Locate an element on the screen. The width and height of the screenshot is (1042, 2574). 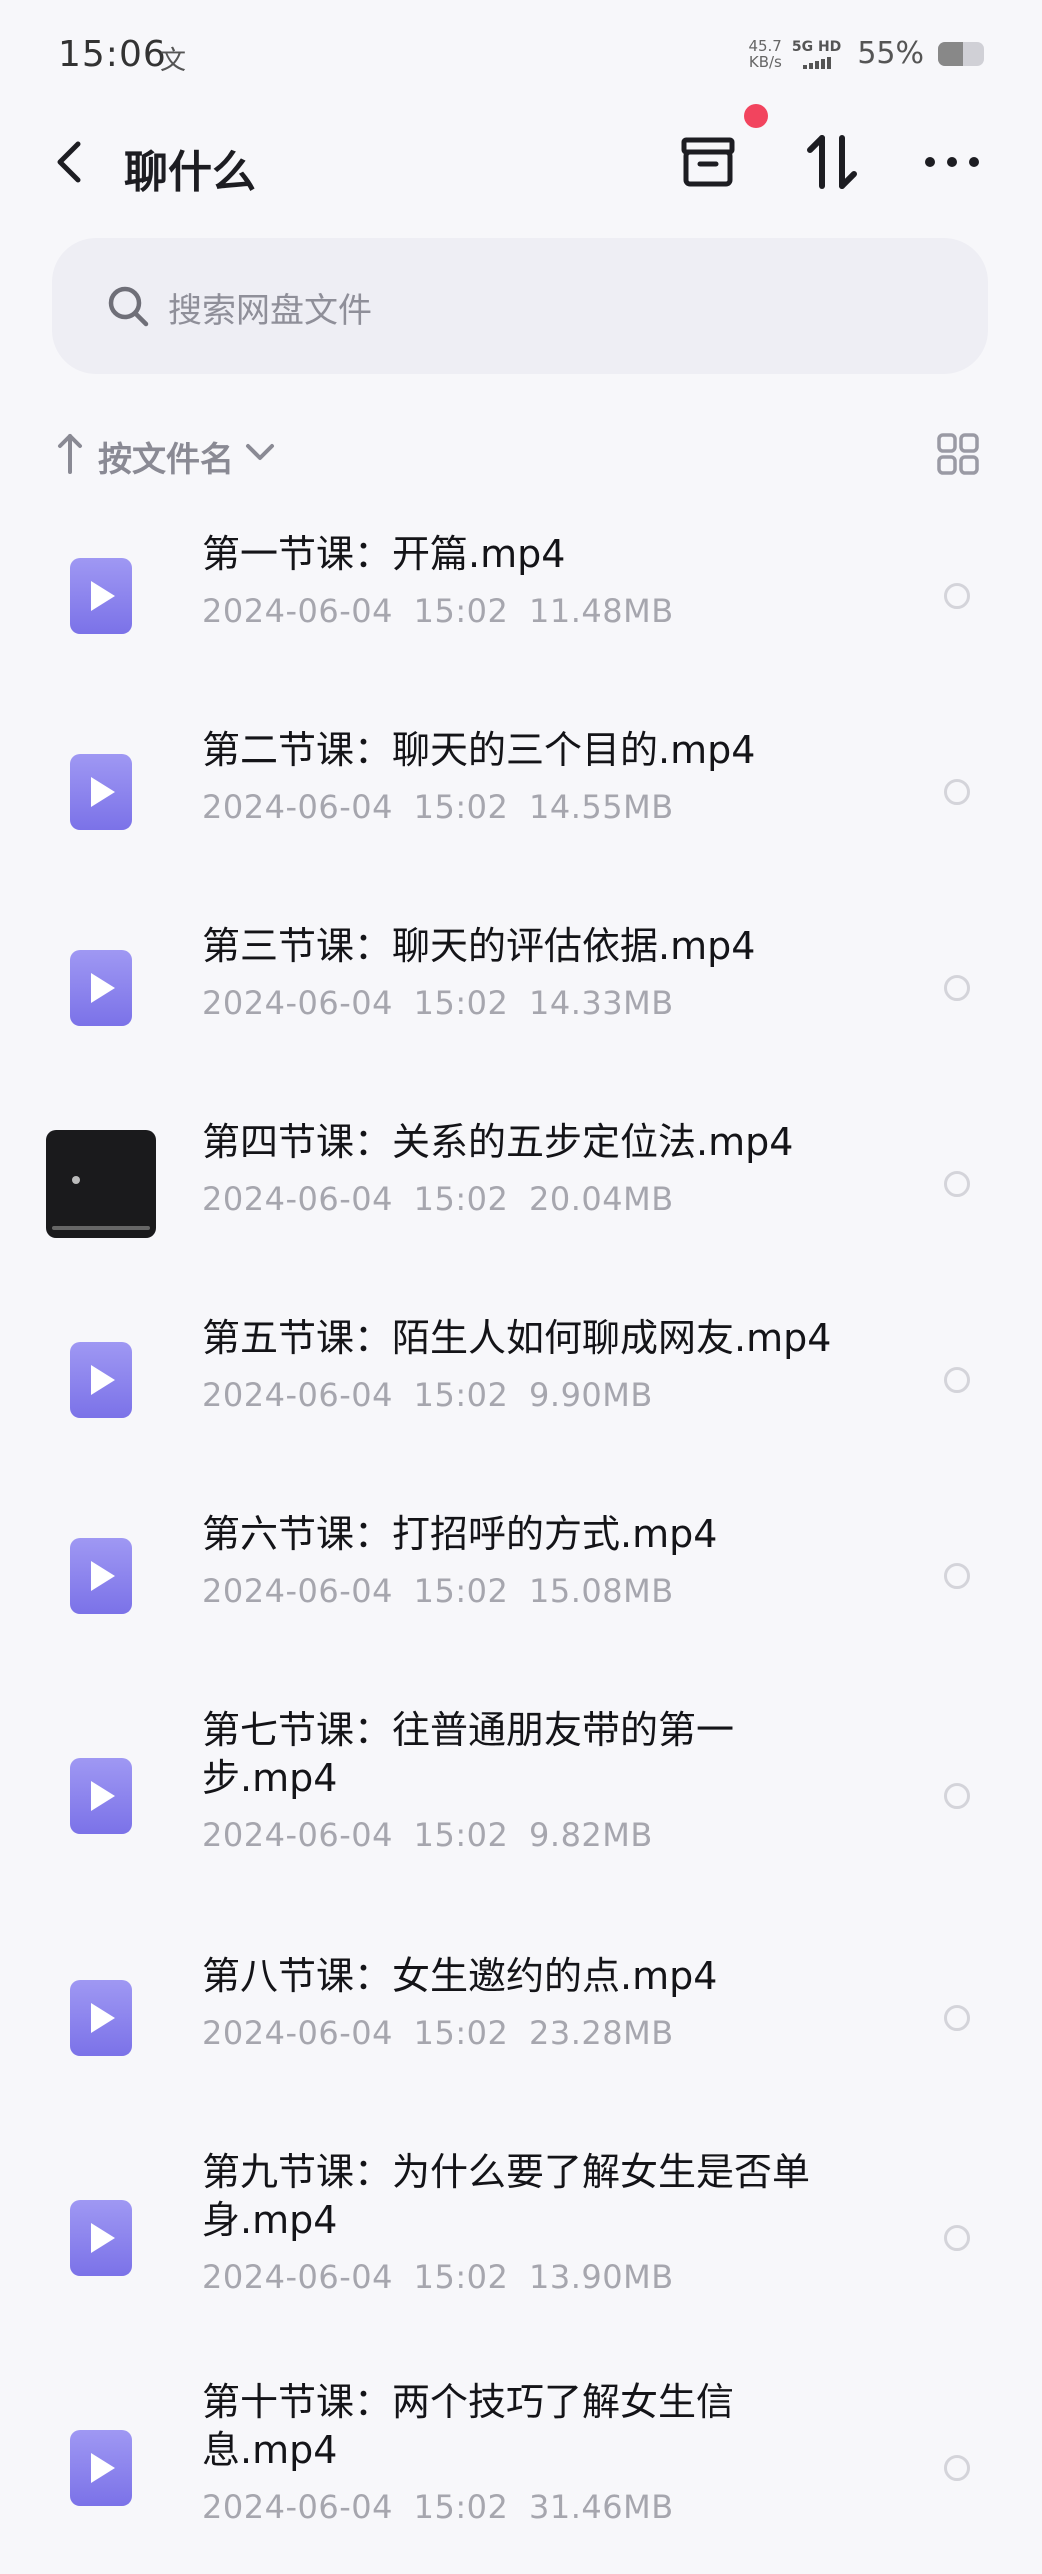
file-name-line: 身.mp4 is located at coordinates (270, 2220).